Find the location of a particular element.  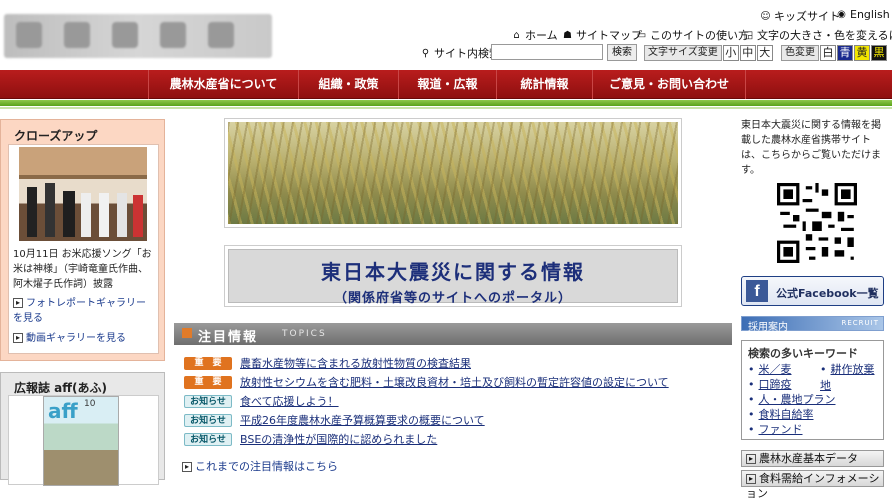

search-button: 検索 is located at coordinates (622, 52).